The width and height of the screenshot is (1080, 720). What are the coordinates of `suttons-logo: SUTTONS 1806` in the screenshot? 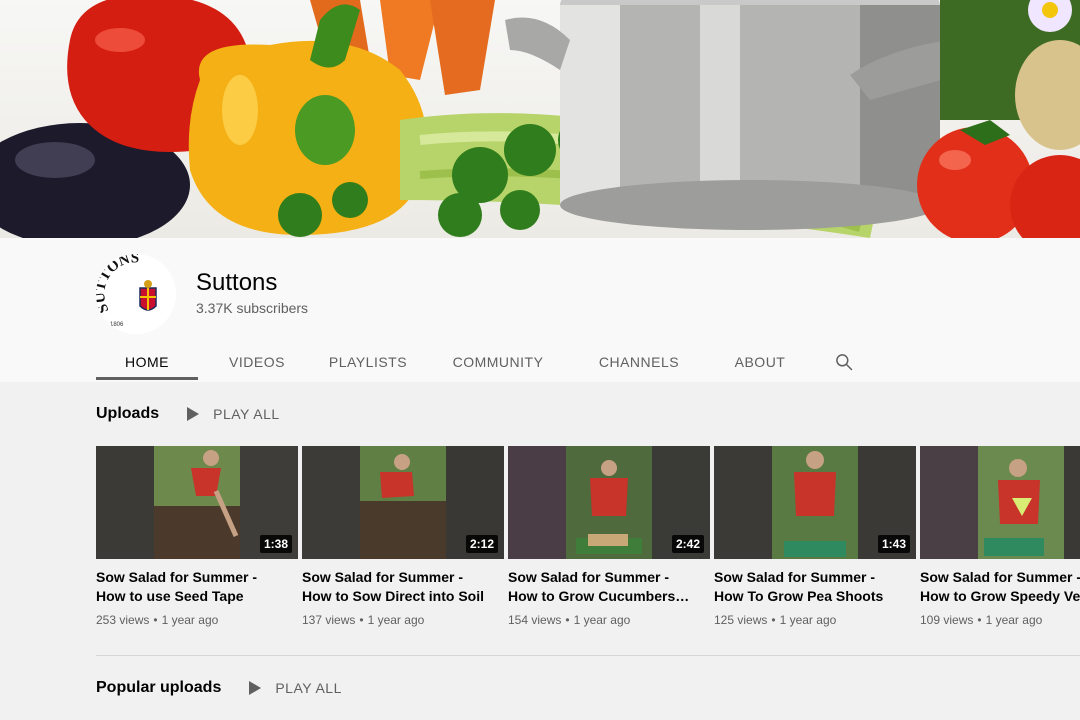 It's located at (136, 294).